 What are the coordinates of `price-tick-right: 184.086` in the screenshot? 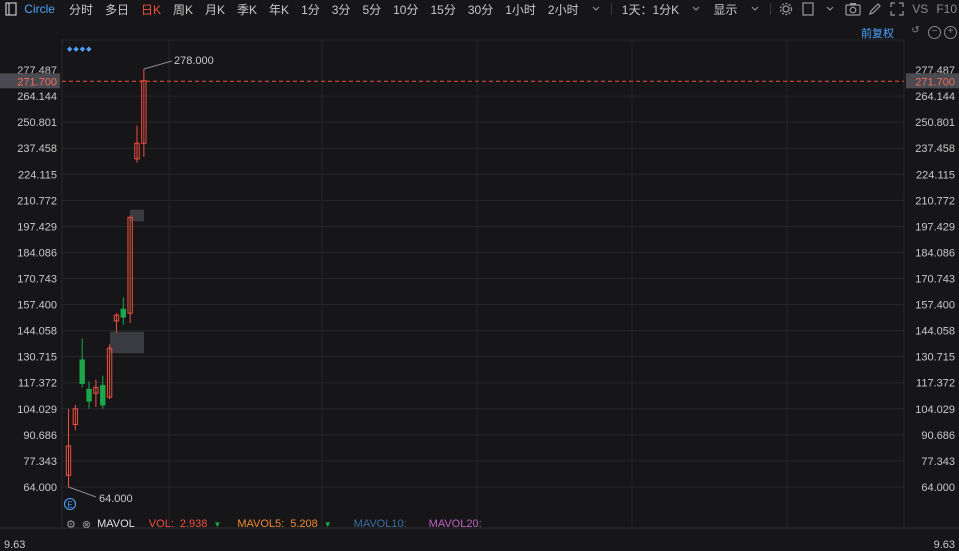 It's located at (935, 253).